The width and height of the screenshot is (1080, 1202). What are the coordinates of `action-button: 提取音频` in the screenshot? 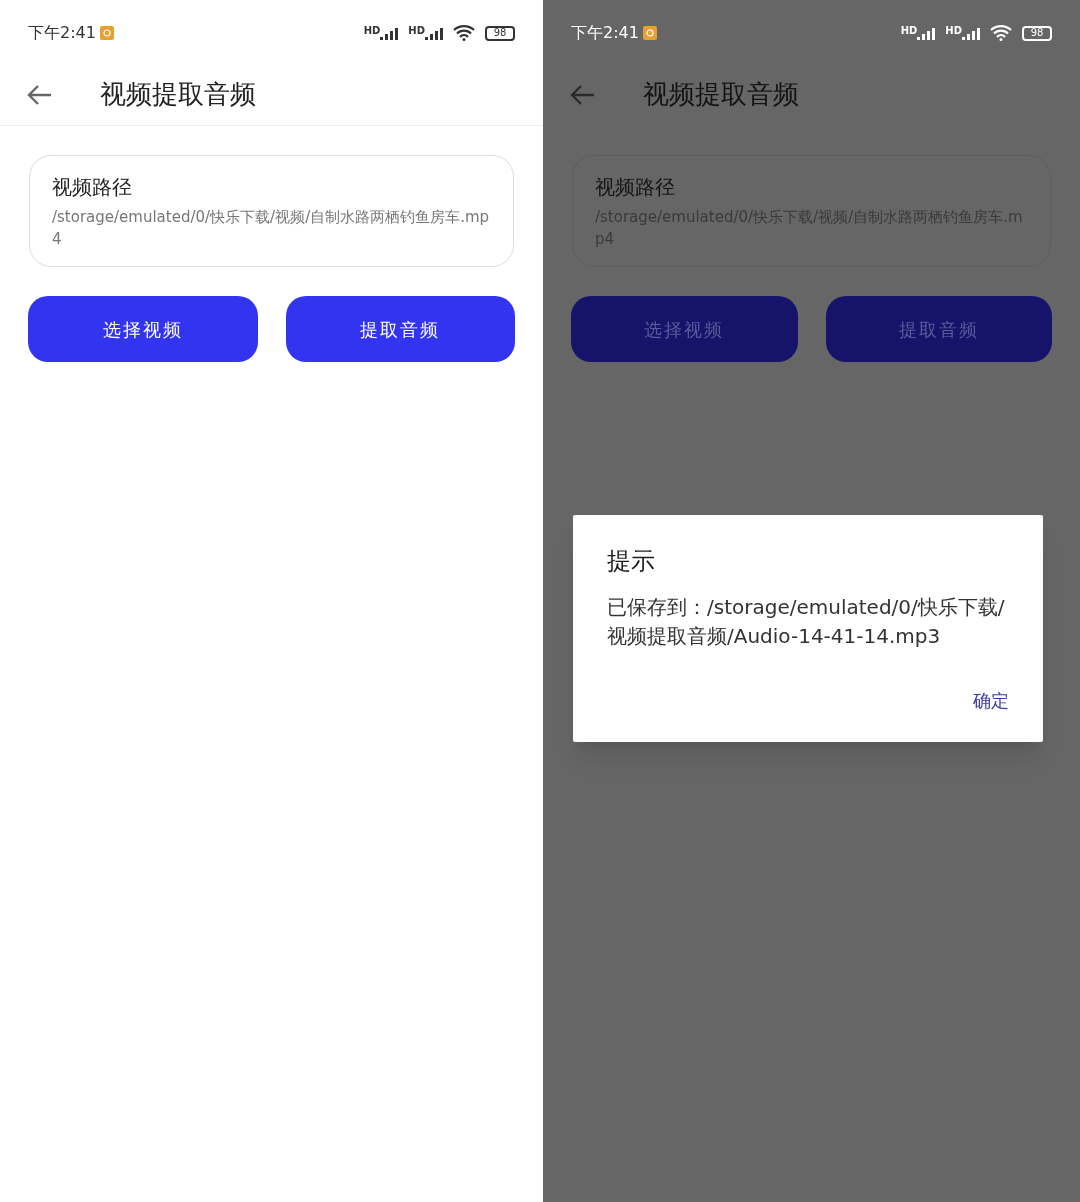 It's located at (400, 329).